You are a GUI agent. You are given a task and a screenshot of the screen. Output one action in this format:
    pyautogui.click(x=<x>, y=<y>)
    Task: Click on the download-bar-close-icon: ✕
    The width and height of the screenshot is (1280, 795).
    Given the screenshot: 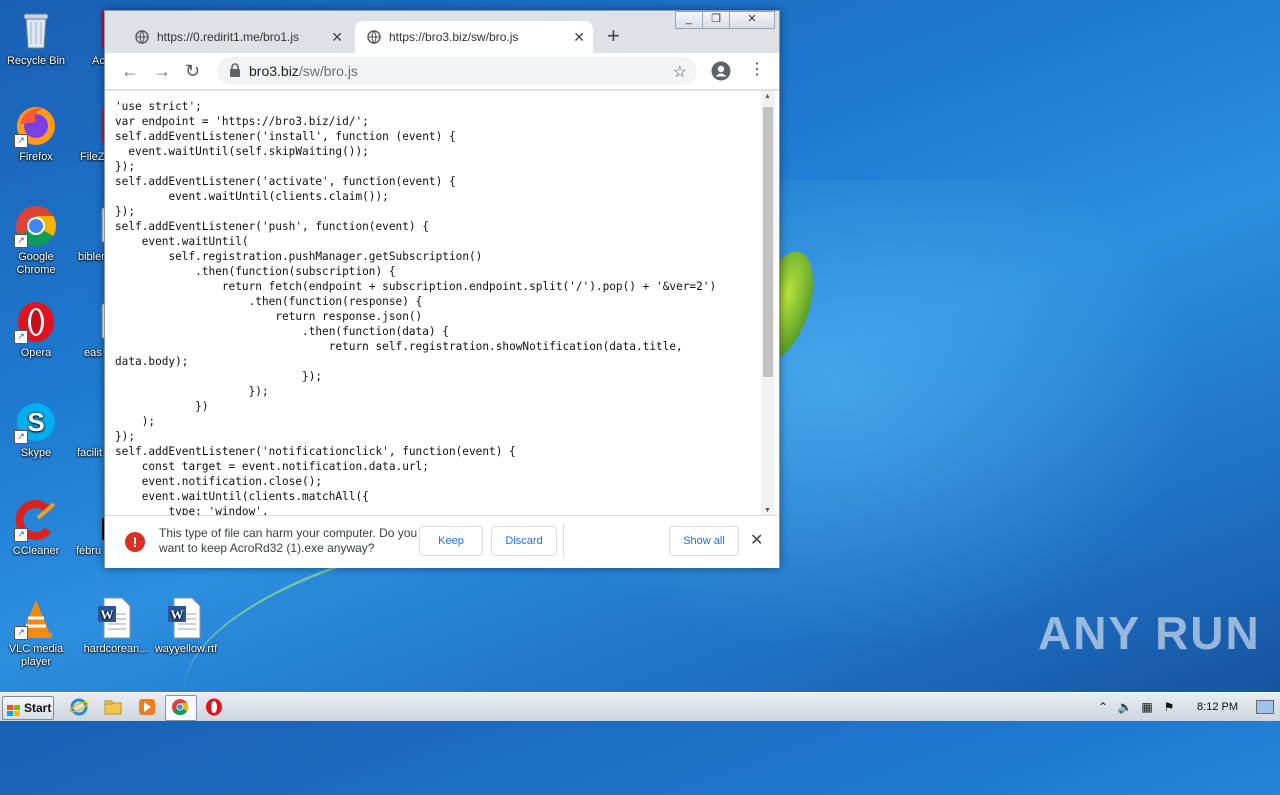 What is the action you would take?
    pyautogui.click(x=756, y=540)
    